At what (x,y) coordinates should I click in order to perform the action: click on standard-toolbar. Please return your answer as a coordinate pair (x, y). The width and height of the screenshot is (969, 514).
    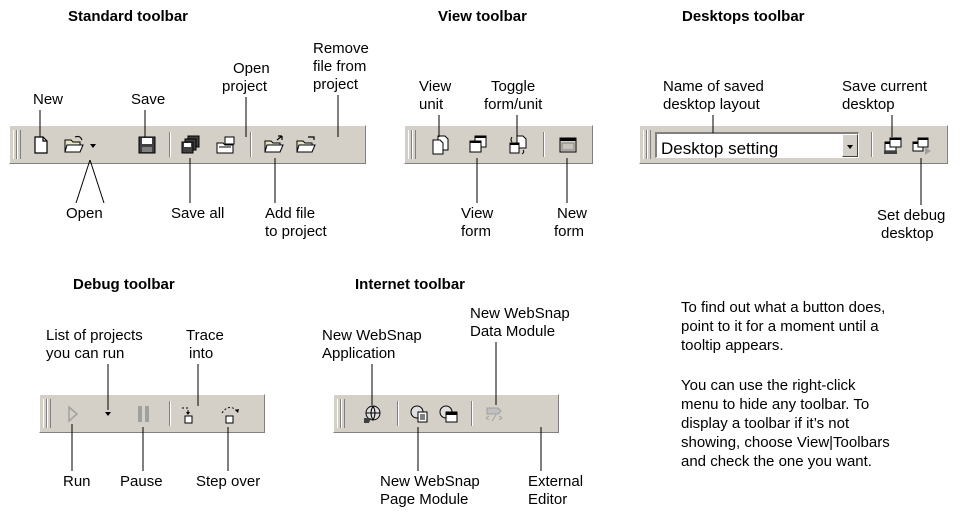
    Looking at the image, I should click on (187, 144).